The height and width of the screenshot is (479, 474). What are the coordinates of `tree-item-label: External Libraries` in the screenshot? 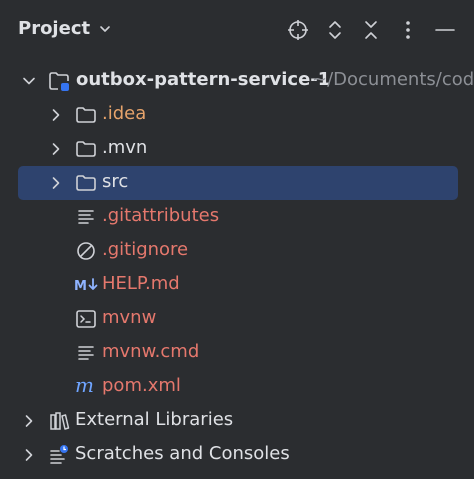 It's located at (154, 419).